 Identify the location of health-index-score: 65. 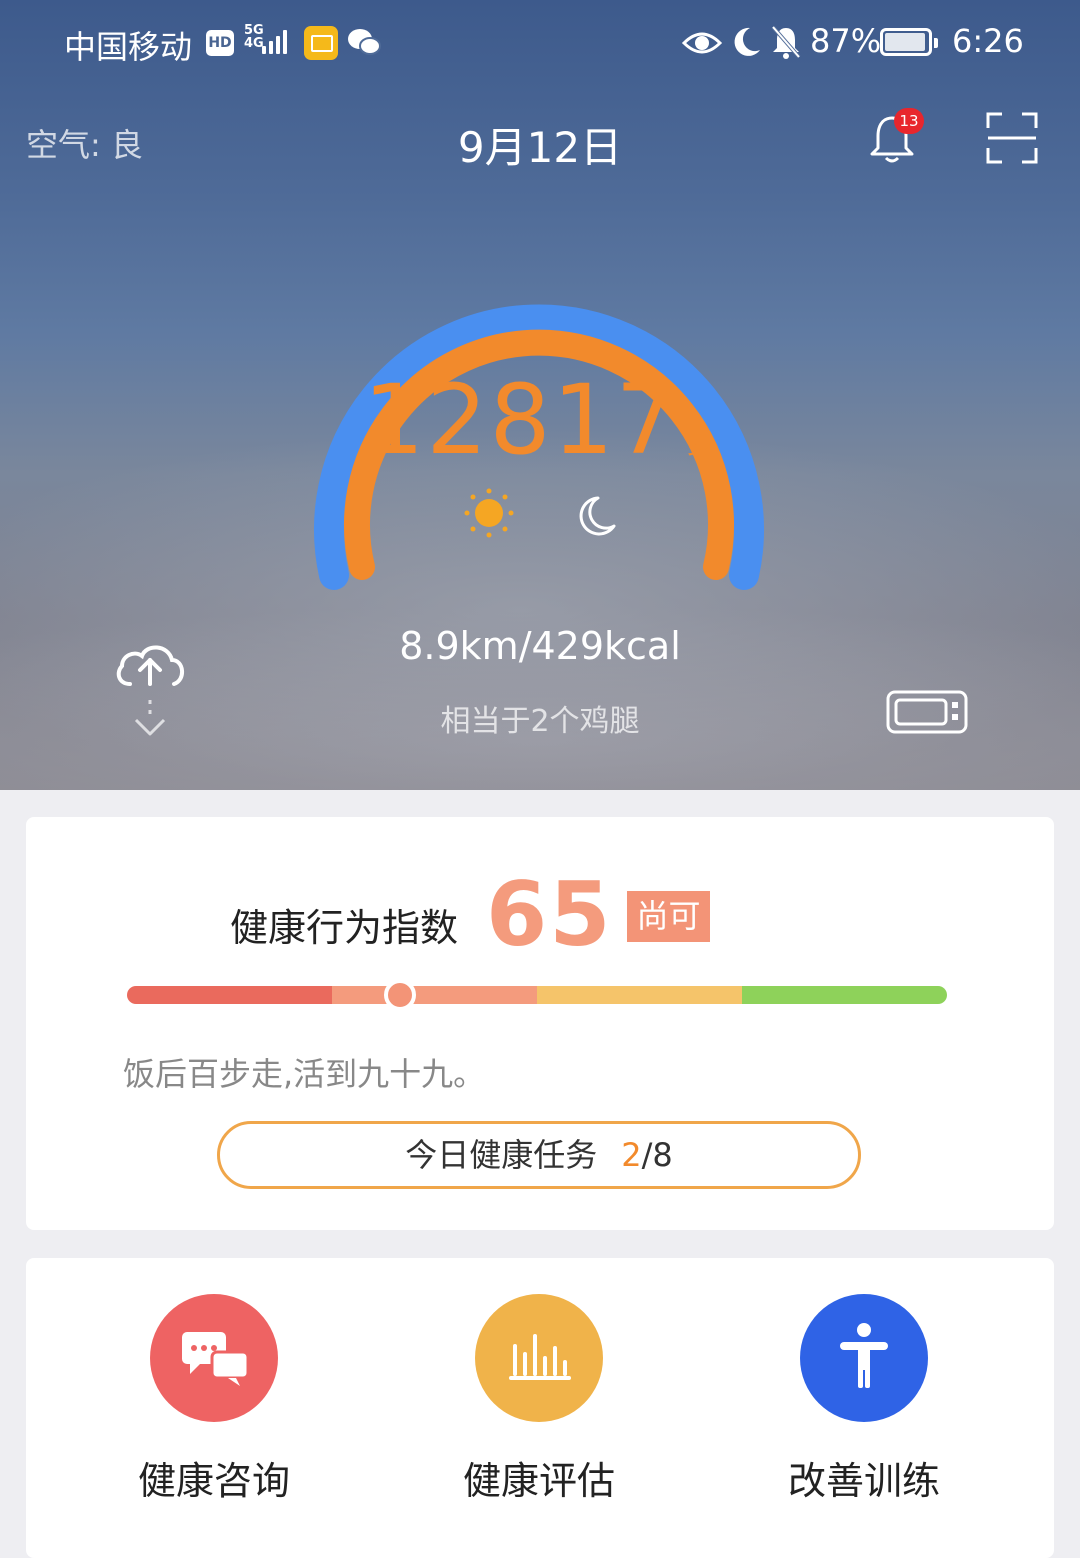
(549, 914).